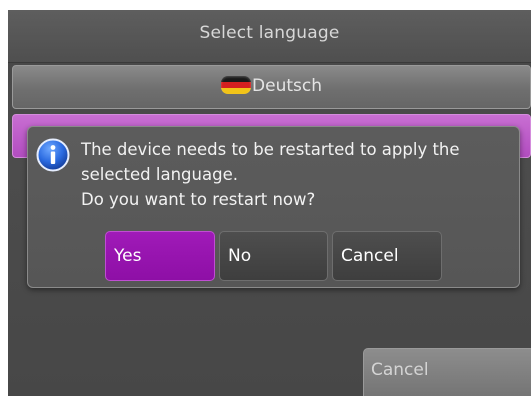 This screenshot has width=531, height=396. I want to click on dialog-message-line: Do you want to restart now?, so click(198, 199).